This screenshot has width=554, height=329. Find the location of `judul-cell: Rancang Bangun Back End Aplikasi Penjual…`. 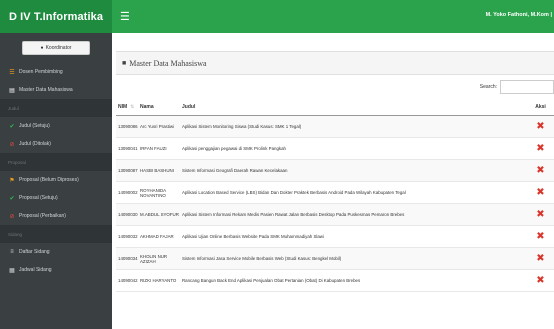

judul-cell: Rancang Bangun Back End Aplikasi Penjual… is located at coordinates (271, 280).